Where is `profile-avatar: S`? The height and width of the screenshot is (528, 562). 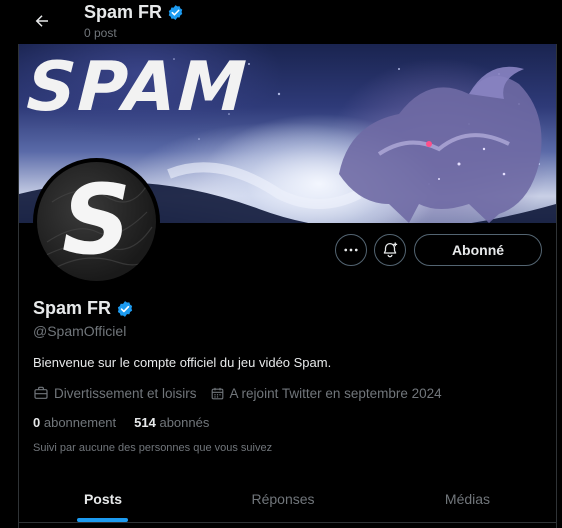 profile-avatar: S is located at coordinates (96, 221).